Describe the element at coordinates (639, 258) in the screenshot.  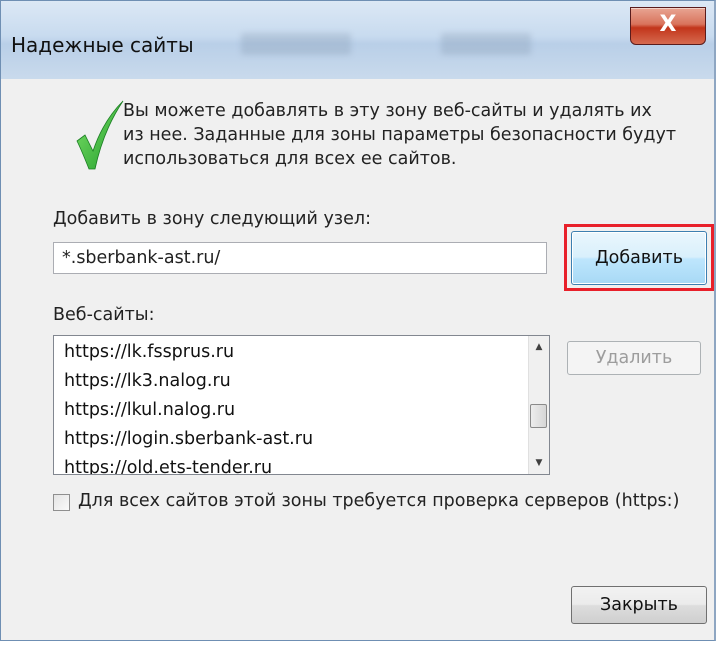
I see `add-button: Добавить` at that location.